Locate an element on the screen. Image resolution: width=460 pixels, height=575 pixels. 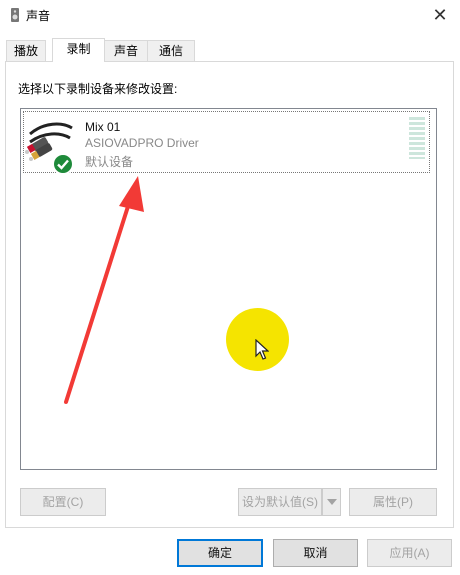
tab-playback: 播放 is located at coordinates (26, 50).